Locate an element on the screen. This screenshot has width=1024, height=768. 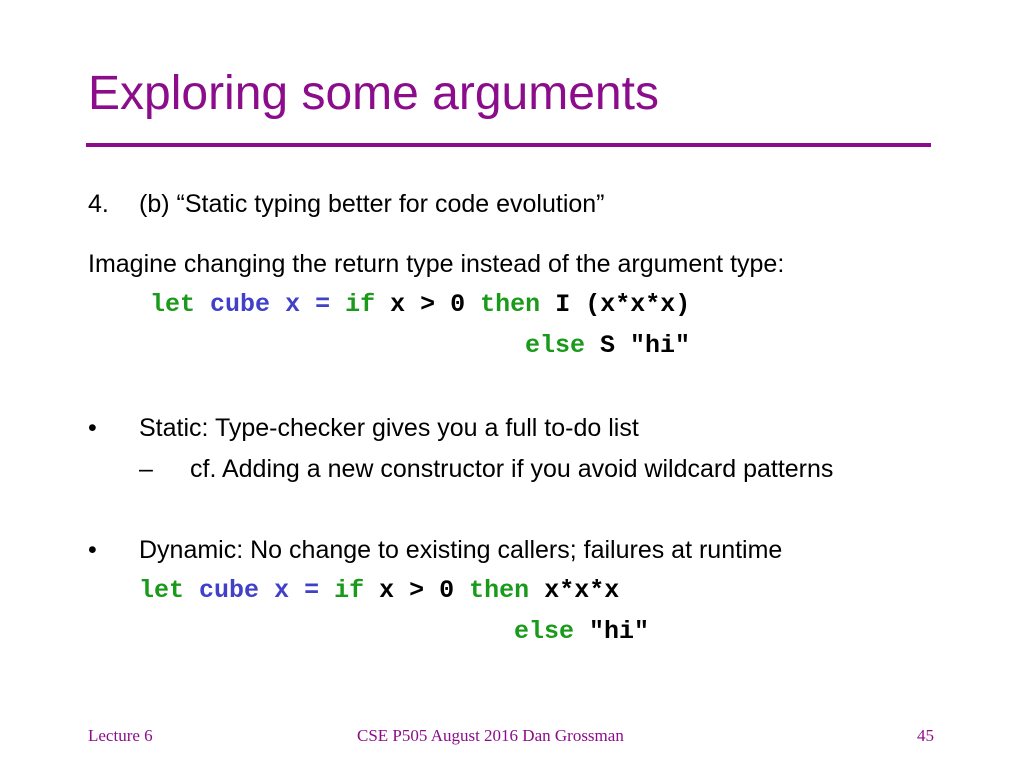
code-text: S "hi" is located at coordinates (638, 345).